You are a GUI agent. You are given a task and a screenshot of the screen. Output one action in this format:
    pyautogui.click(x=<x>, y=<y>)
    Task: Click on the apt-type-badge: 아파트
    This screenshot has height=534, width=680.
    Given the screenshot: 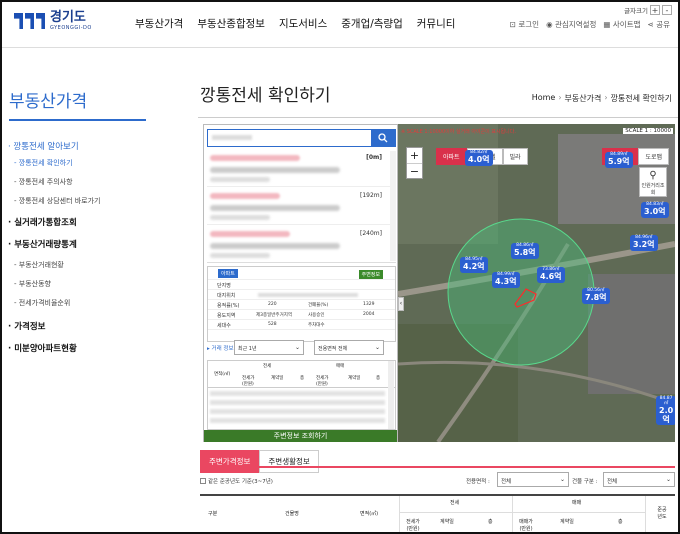 What is the action you would take?
    pyautogui.click(x=228, y=273)
    